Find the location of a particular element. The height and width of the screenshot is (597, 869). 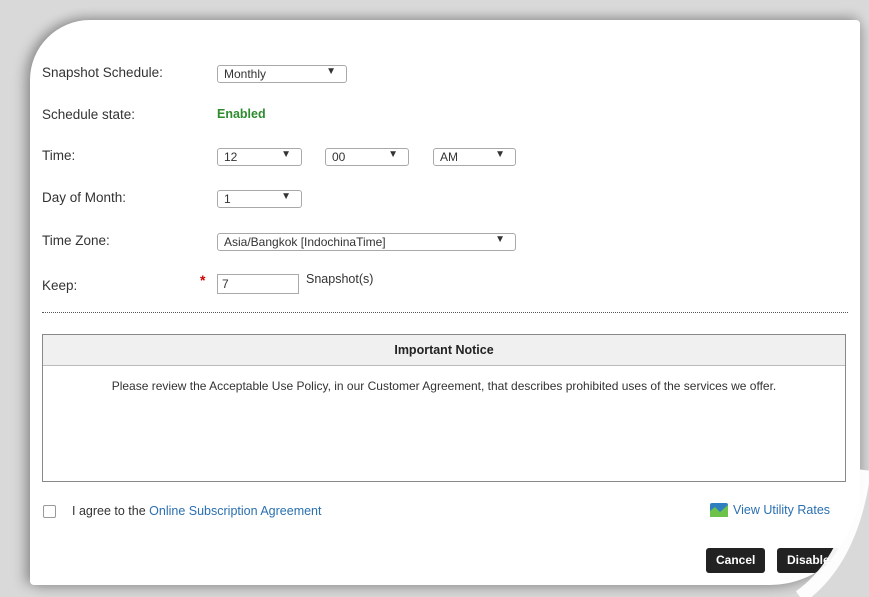

keep-count-input is located at coordinates (258, 284).